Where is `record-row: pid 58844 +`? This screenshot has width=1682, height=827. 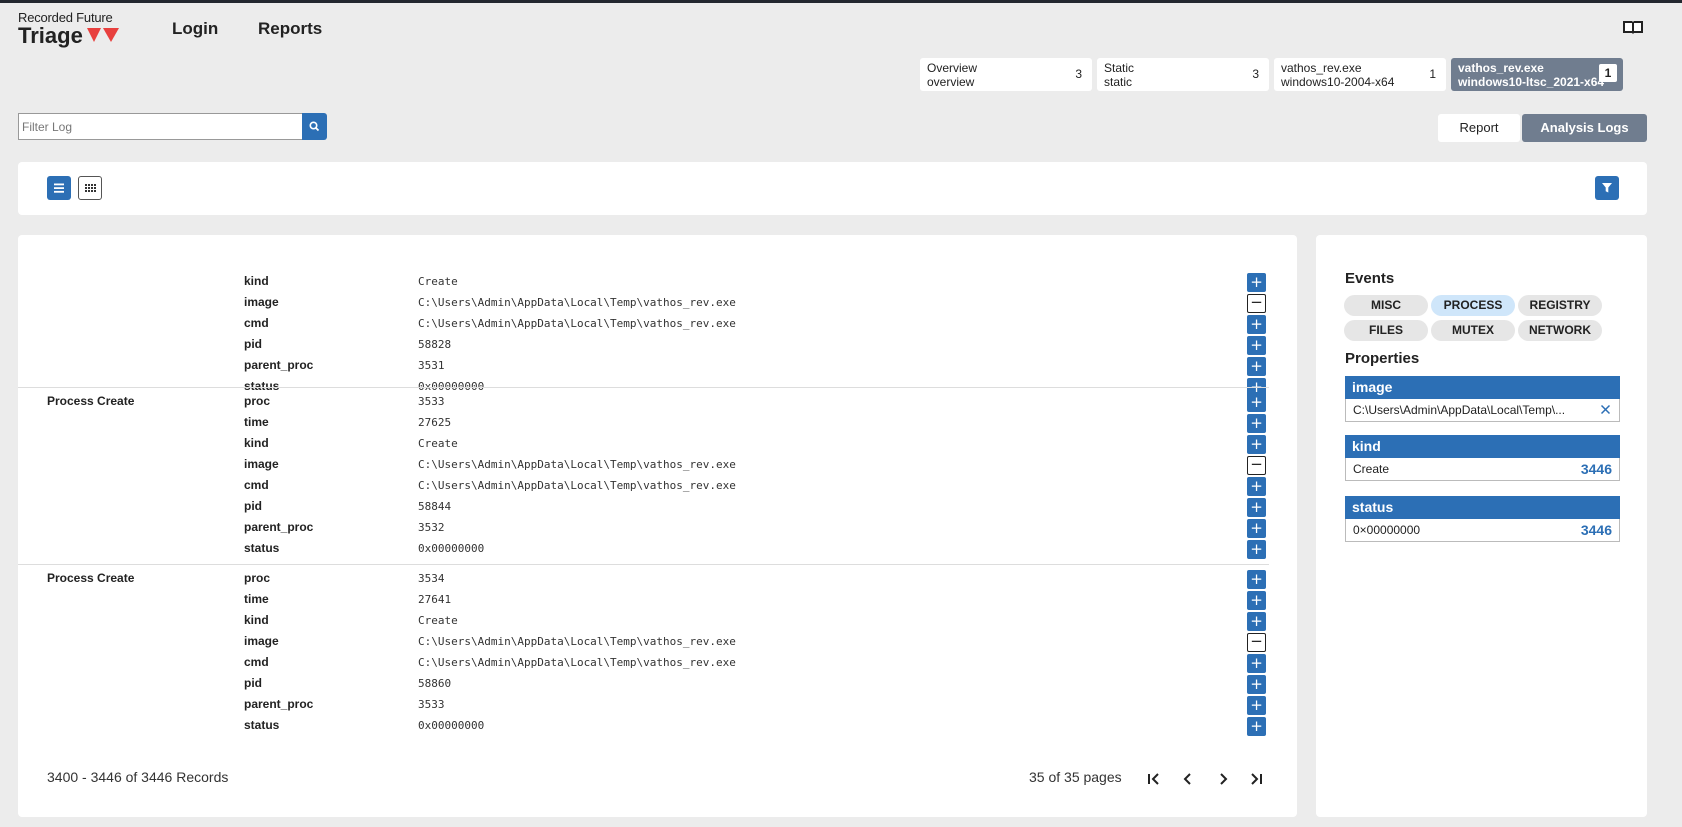
record-row: pid 58844 + is located at coordinates (657, 506).